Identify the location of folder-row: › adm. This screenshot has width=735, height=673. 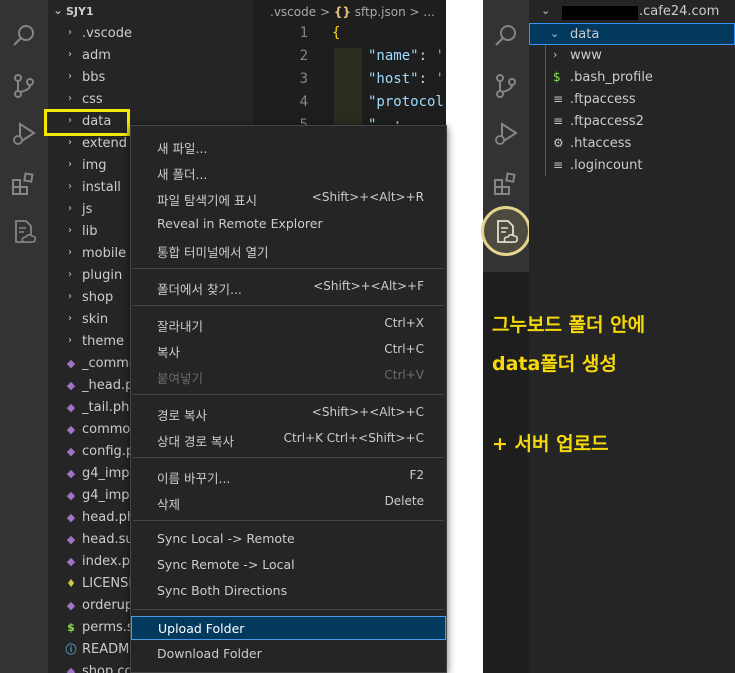
(151, 56).